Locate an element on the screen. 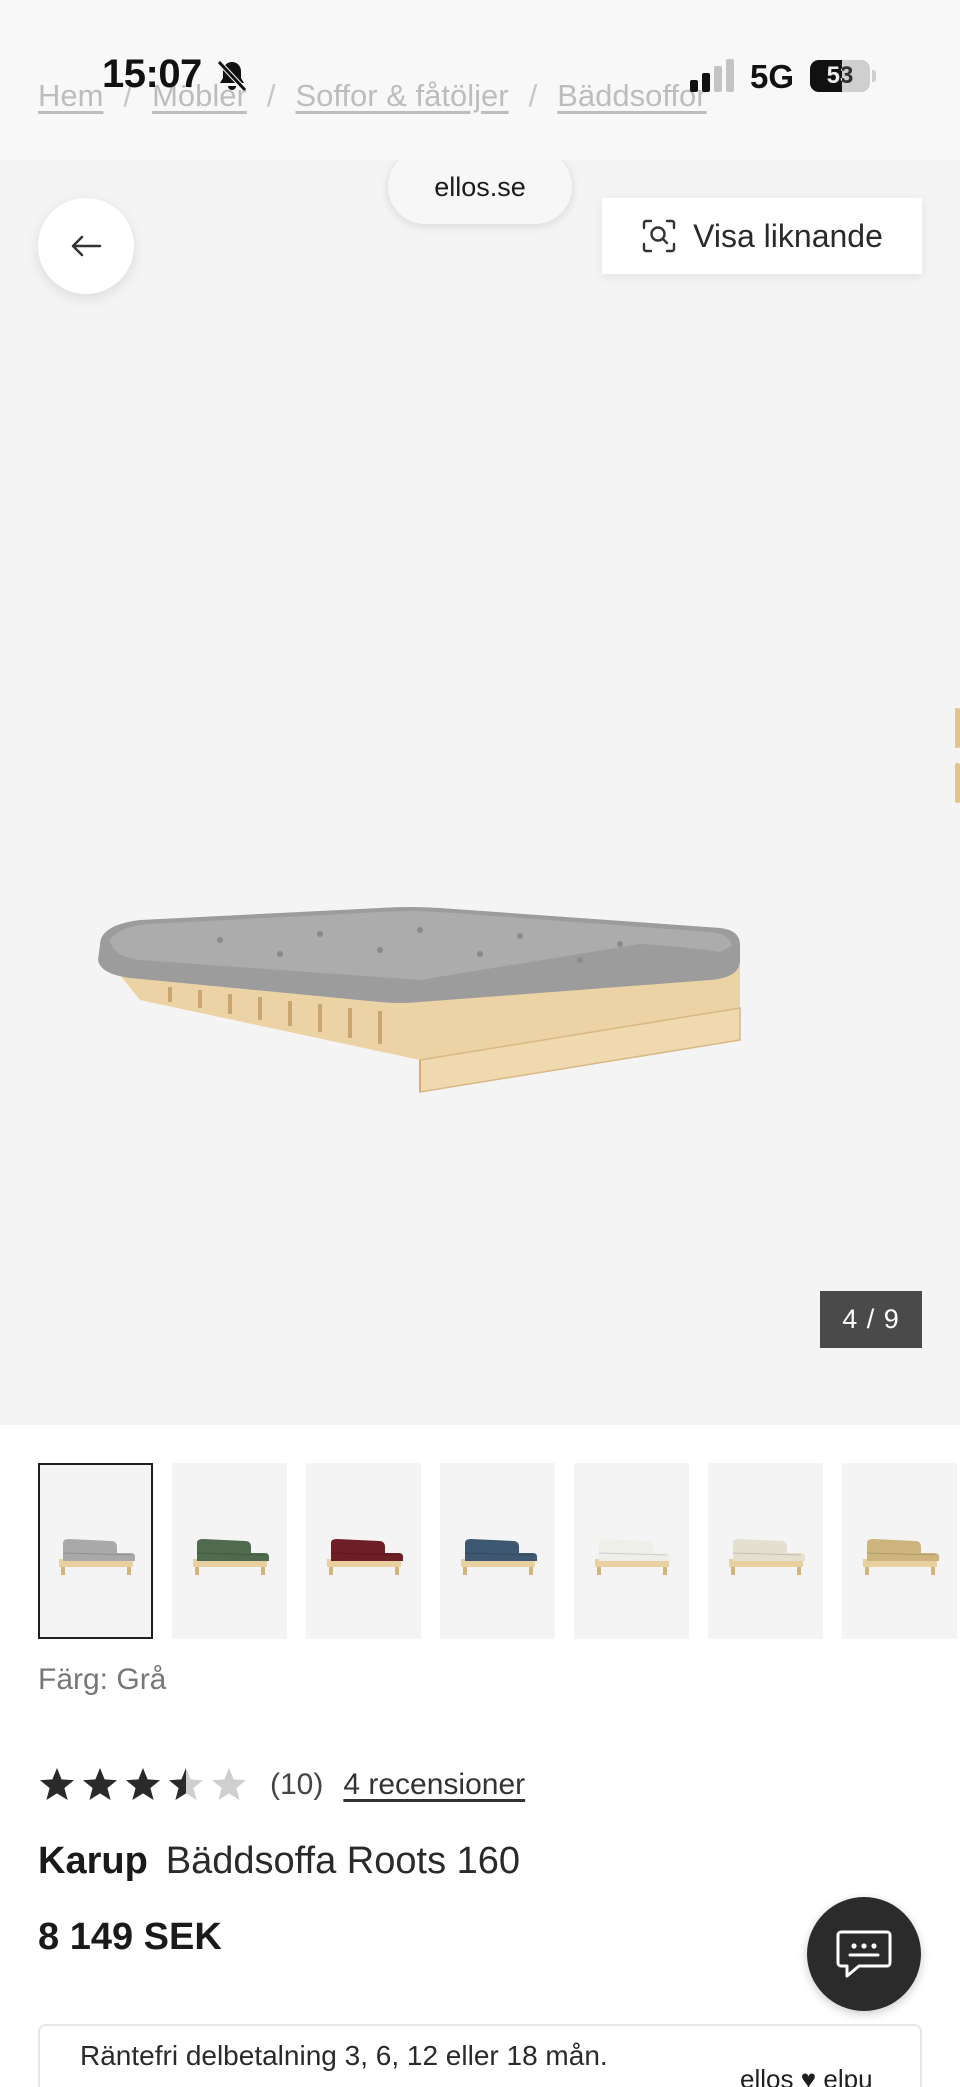  back-button is located at coordinates (86, 246).